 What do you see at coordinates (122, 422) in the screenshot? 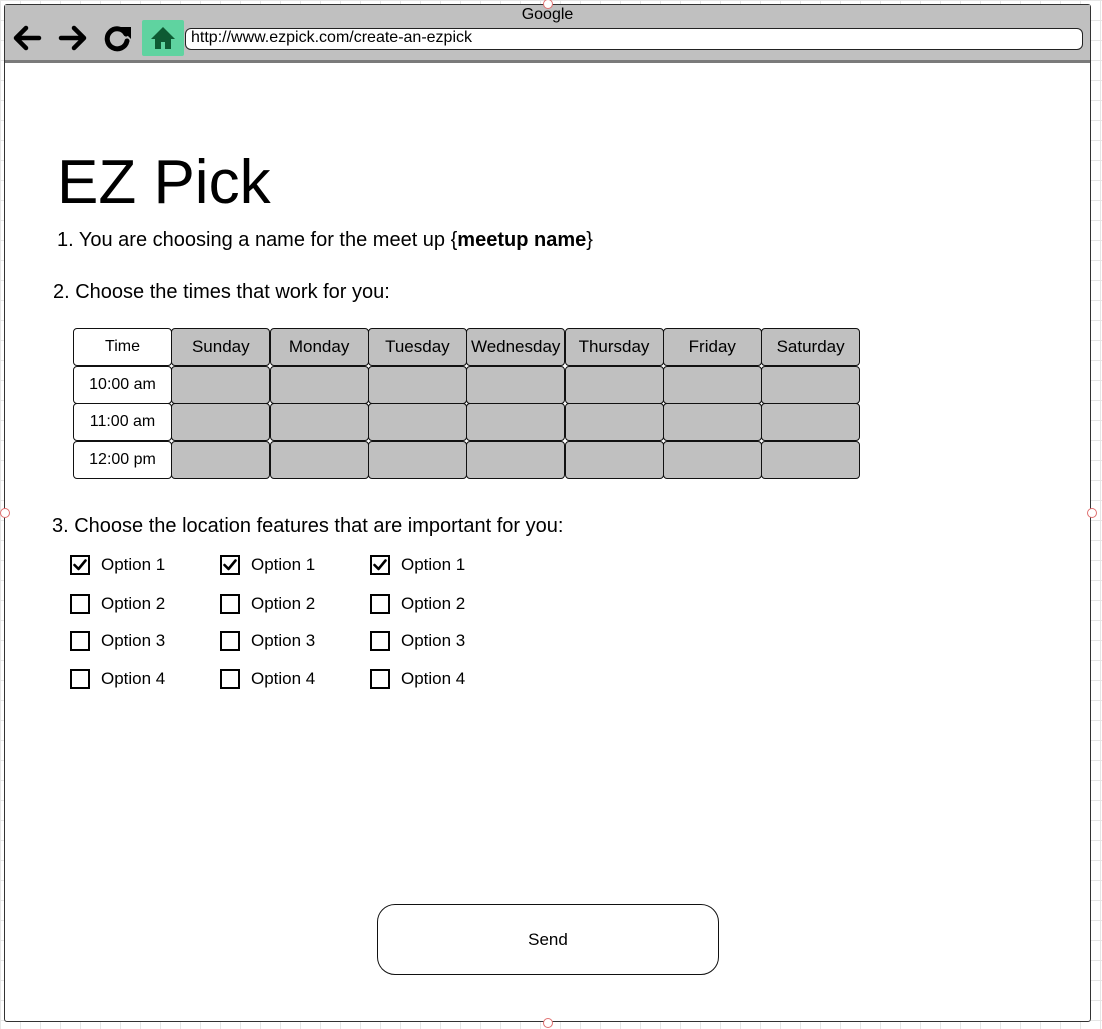
I see `time-label: 11:00 am` at bounding box center [122, 422].